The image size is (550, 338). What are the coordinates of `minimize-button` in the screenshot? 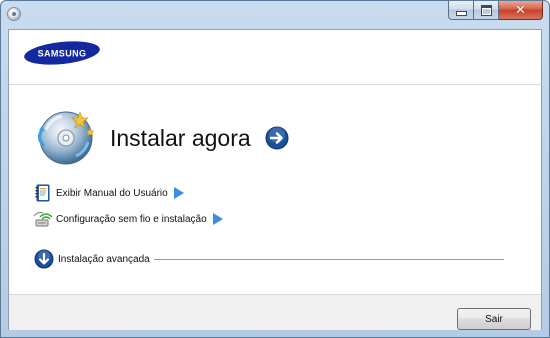 It's located at (461, 10).